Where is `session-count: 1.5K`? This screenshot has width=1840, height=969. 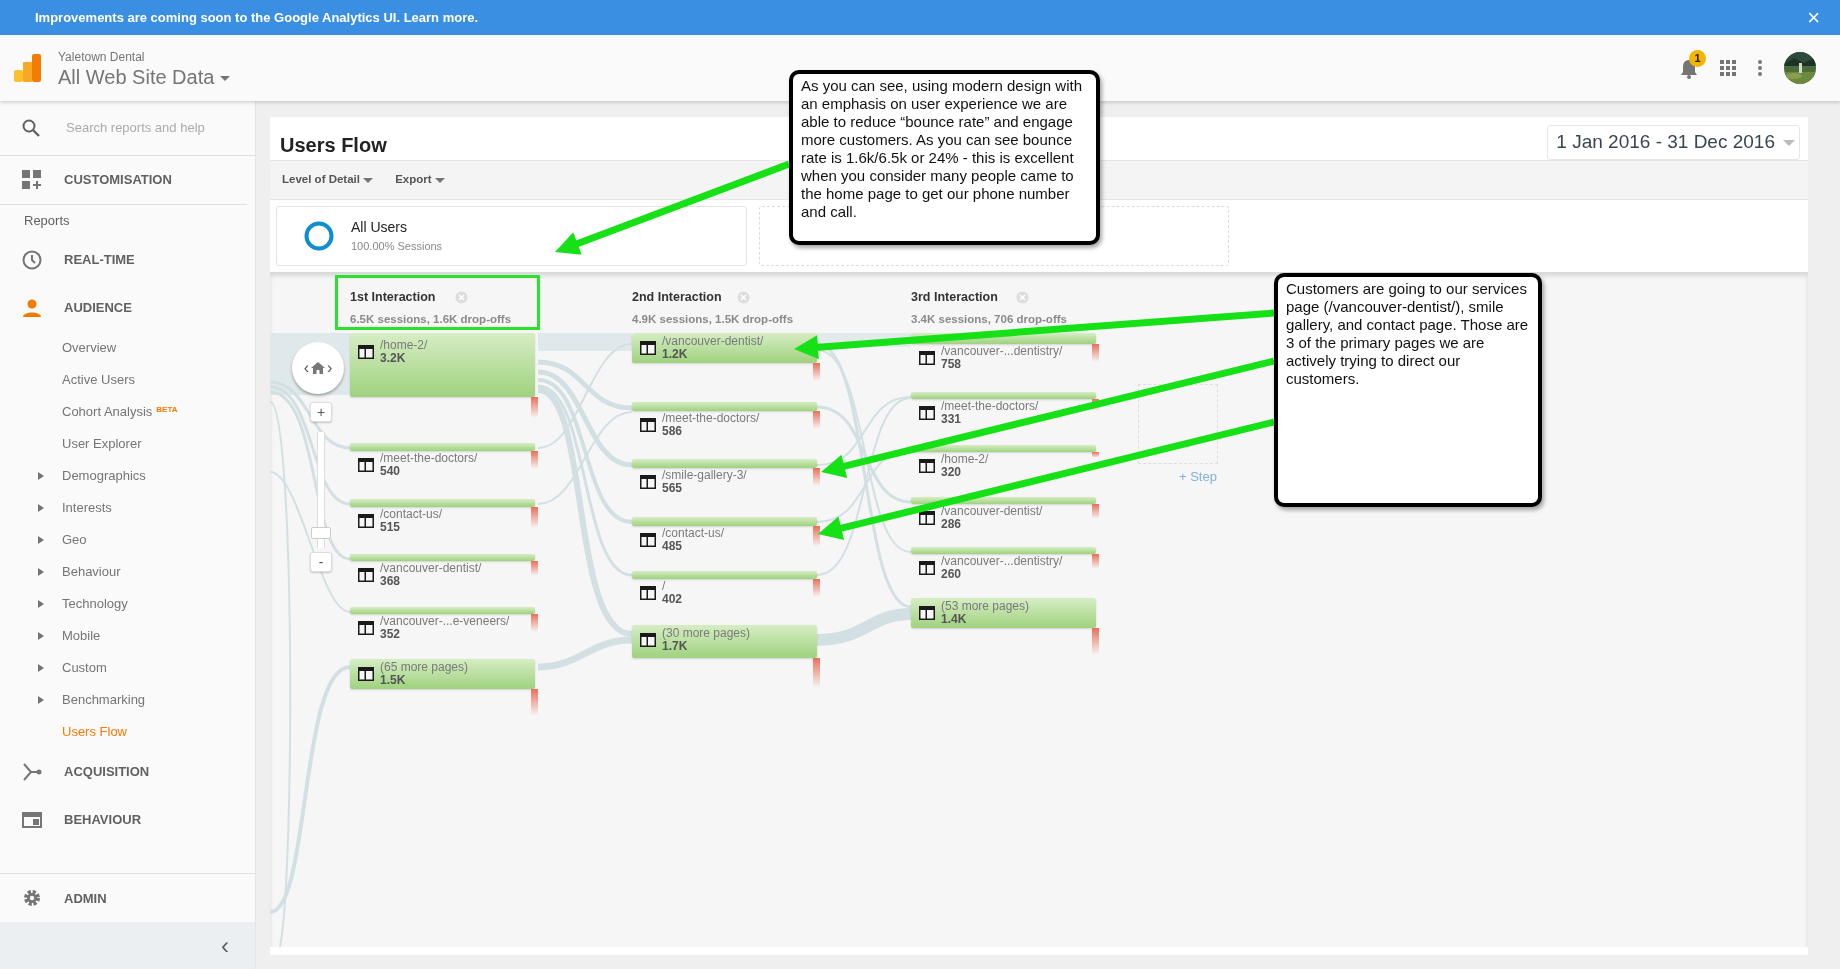
session-count: 1.5K is located at coordinates (393, 680).